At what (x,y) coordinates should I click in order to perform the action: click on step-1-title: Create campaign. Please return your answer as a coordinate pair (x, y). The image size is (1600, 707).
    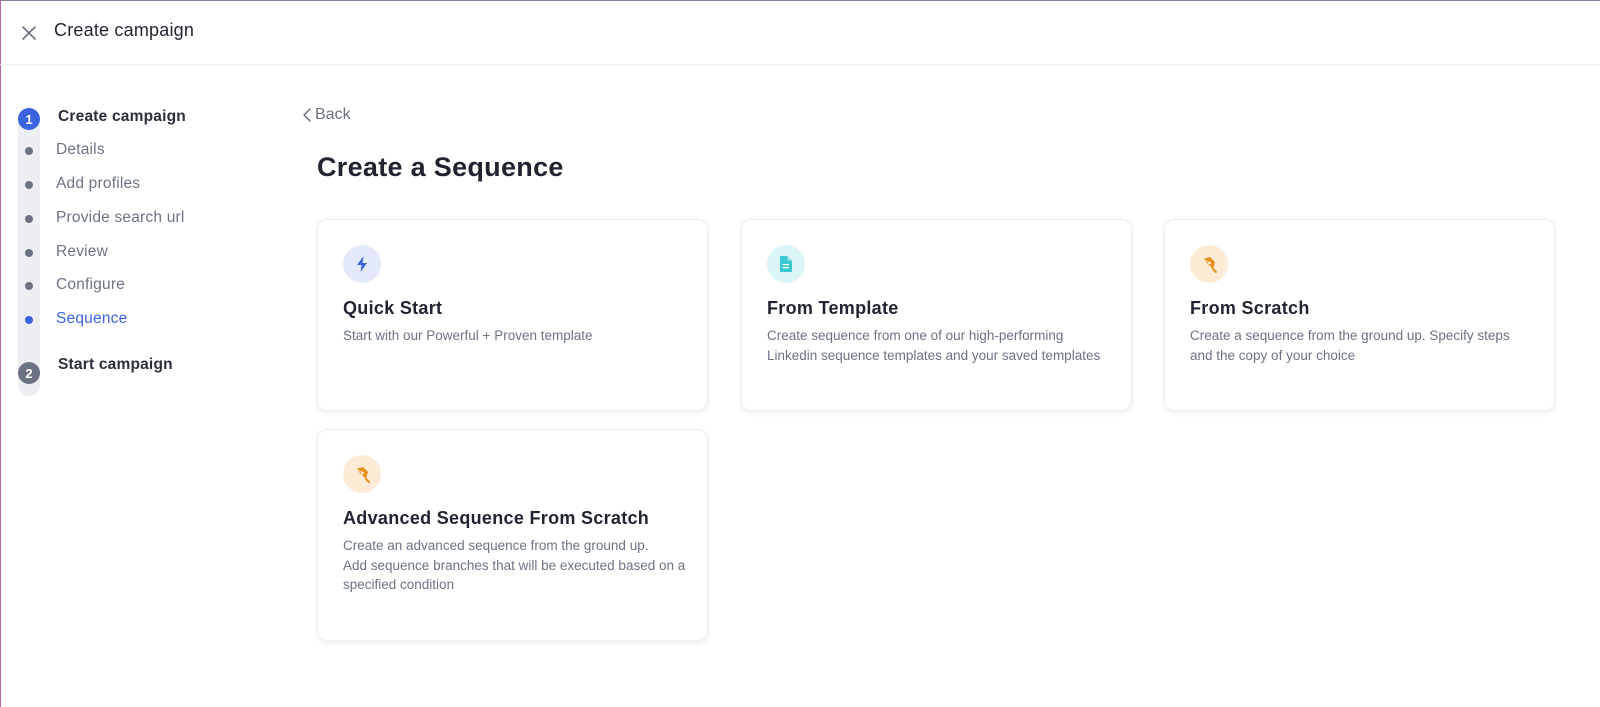
    Looking at the image, I should click on (122, 117).